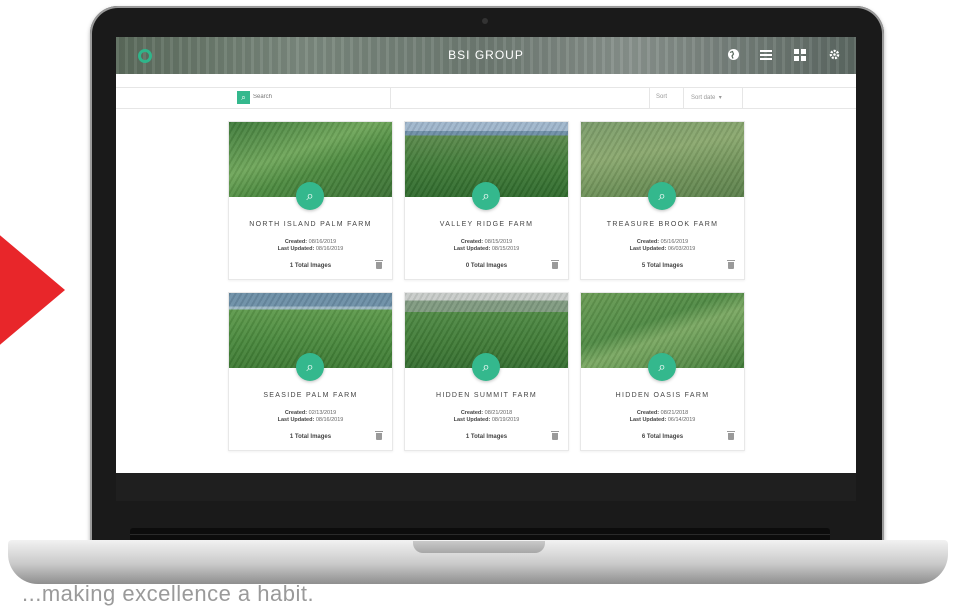 The image size is (956, 606). Describe the element at coordinates (662, 97) in the screenshot. I see `sort-label: Sort` at that location.